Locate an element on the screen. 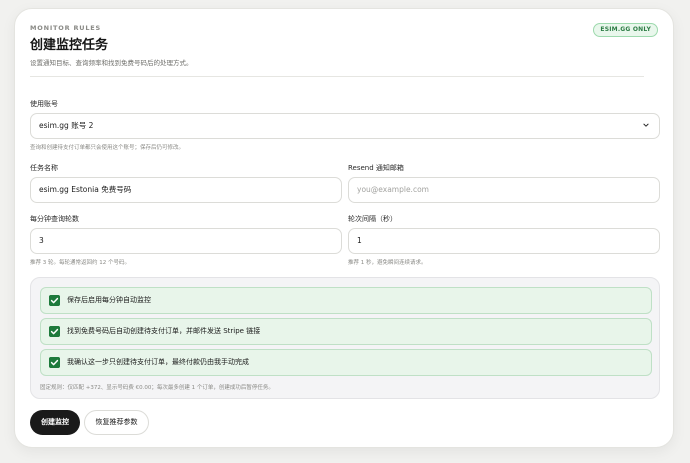 The height and width of the screenshot is (463, 690). page-subtitle: 设置通知目标、查询频率和找到免费号码后的处理方式。 is located at coordinates (111, 63).